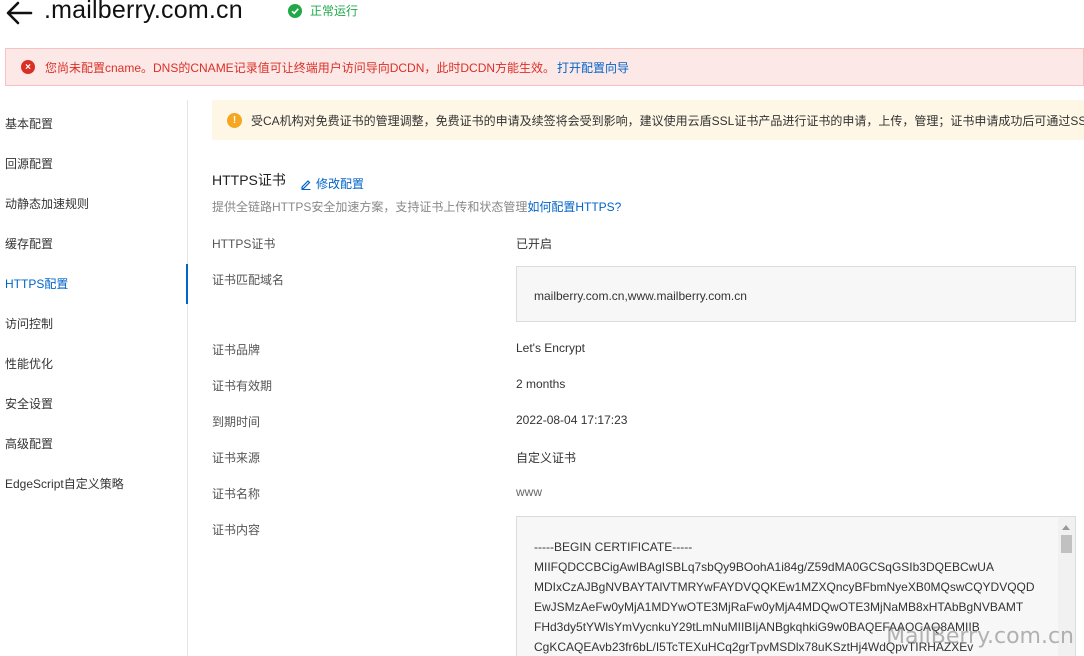 This screenshot has height=656, width=1084. Describe the element at coordinates (19, 13) in the screenshot. I see `back-arrow-icon` at that location.